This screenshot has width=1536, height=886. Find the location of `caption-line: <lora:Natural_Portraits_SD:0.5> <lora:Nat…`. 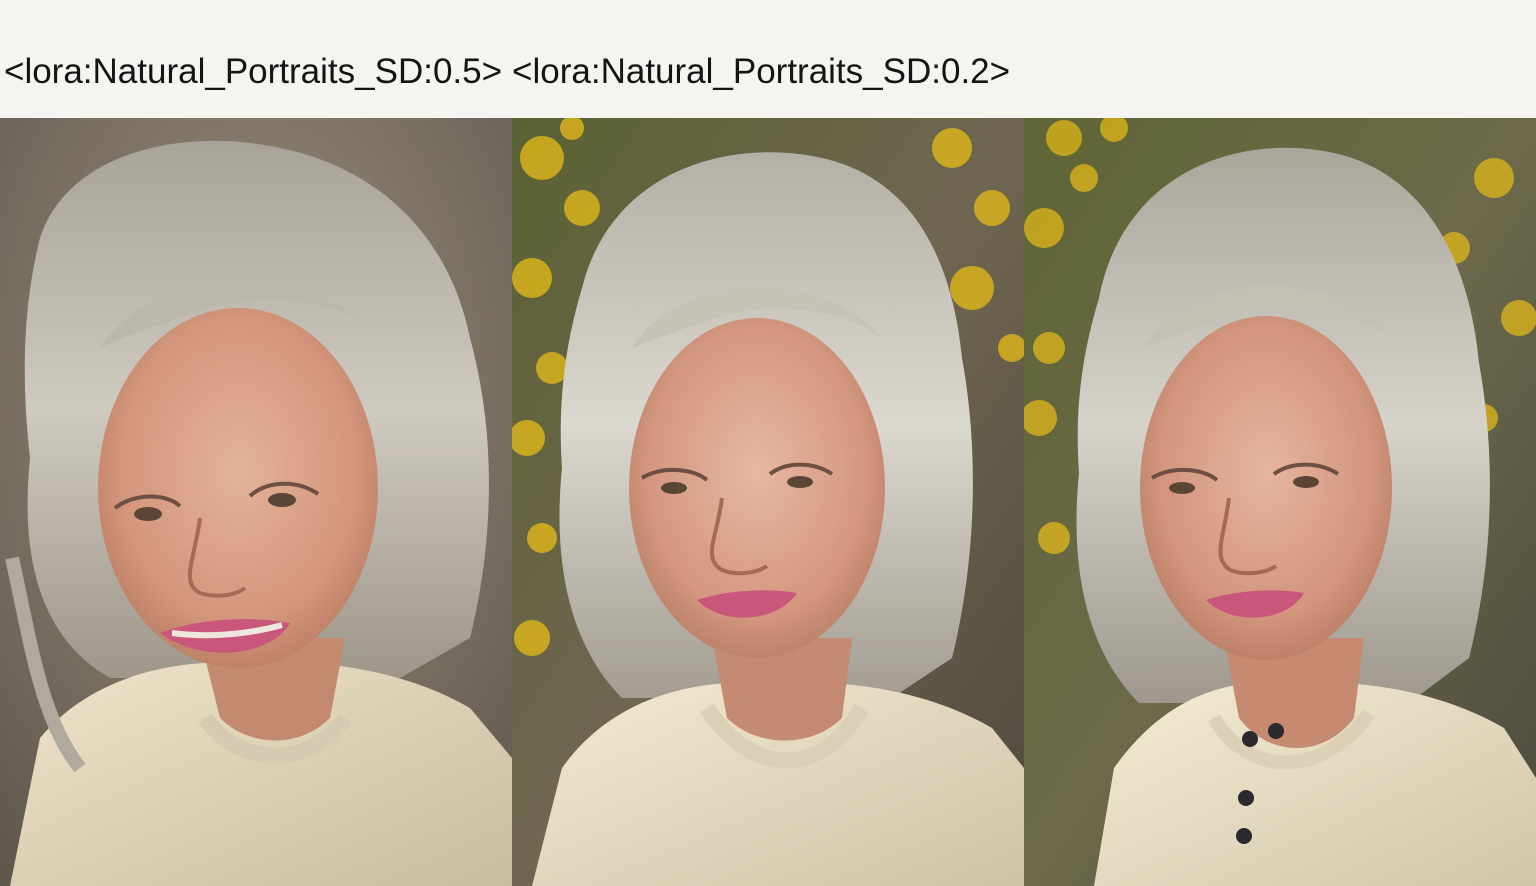

caption-line: <lora:Natural_Portraits_SD:0.5> <lora:Nat… is located at coordinates (507, 72).